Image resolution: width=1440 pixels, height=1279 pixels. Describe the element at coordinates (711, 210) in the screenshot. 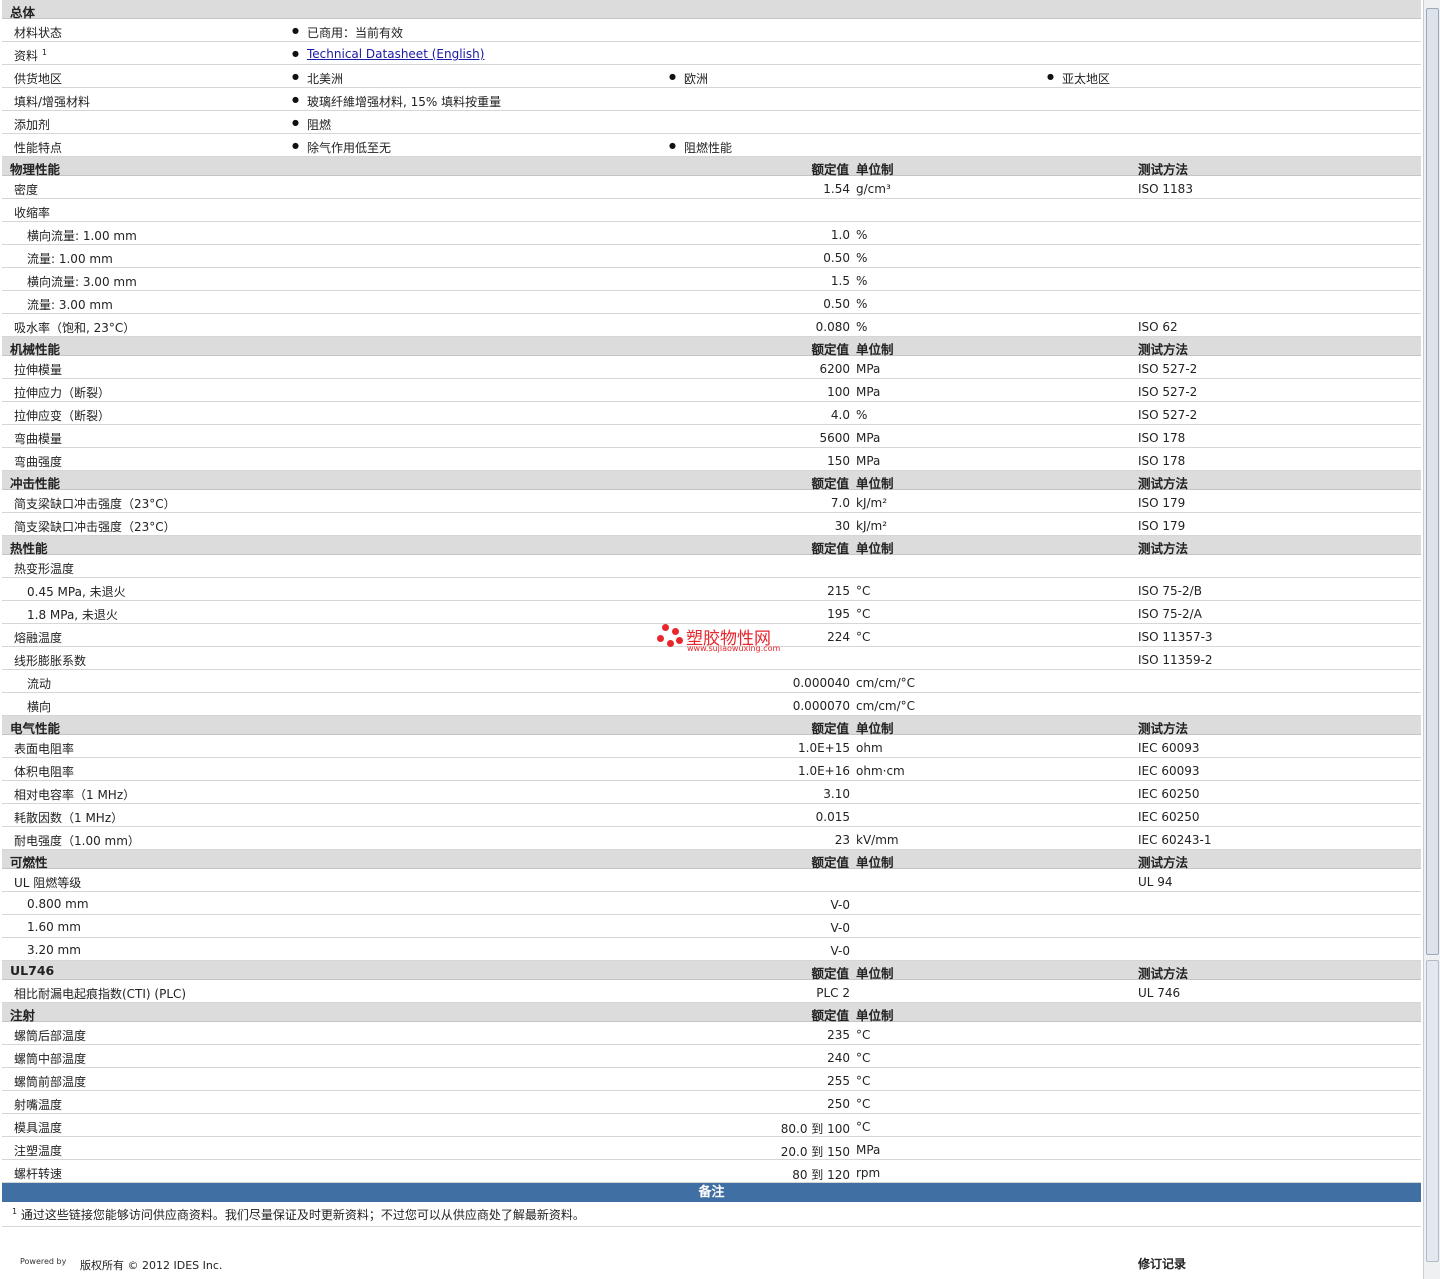

I see `property-row: 收缩率` at that location.